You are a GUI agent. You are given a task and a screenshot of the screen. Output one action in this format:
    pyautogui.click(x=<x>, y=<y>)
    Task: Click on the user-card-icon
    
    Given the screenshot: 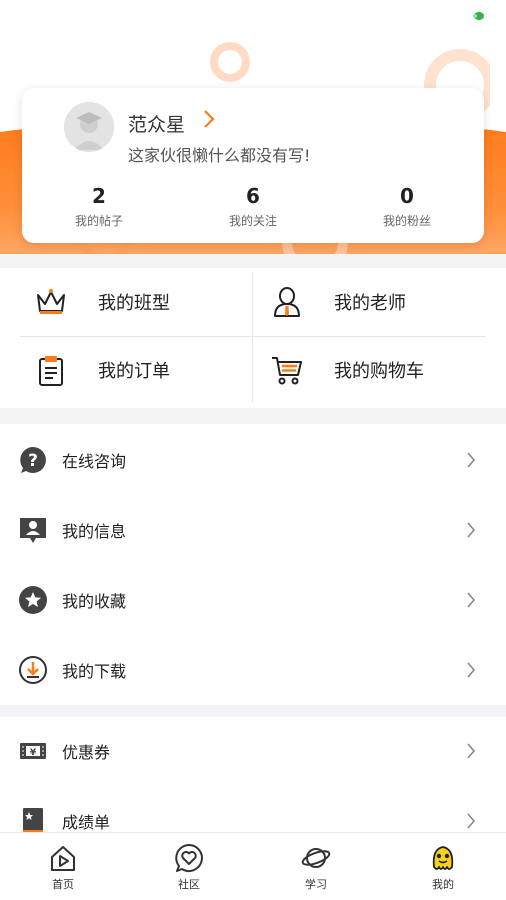 What is the action you would take?
    pyautogui.click(x=33, y=530)
    